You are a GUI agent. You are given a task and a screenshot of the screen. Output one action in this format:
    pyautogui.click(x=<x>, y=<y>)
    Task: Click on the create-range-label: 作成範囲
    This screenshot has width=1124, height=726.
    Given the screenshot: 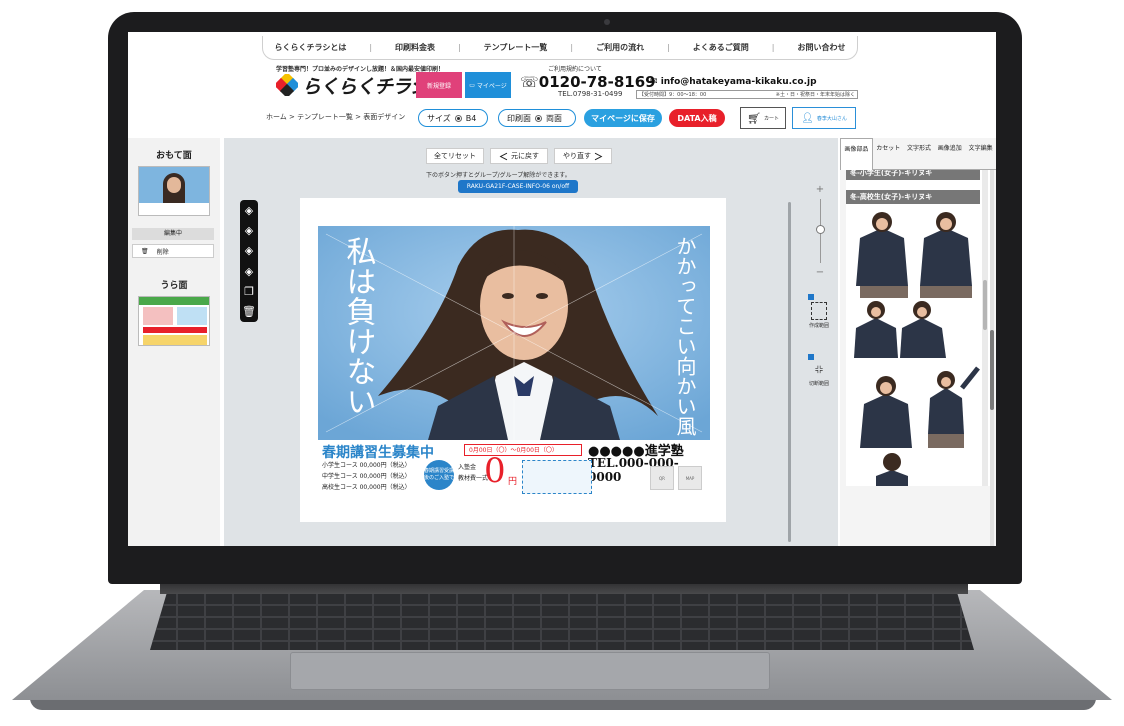 What is the action you would take?
    pyautogui.click(x=818, y=326)
    